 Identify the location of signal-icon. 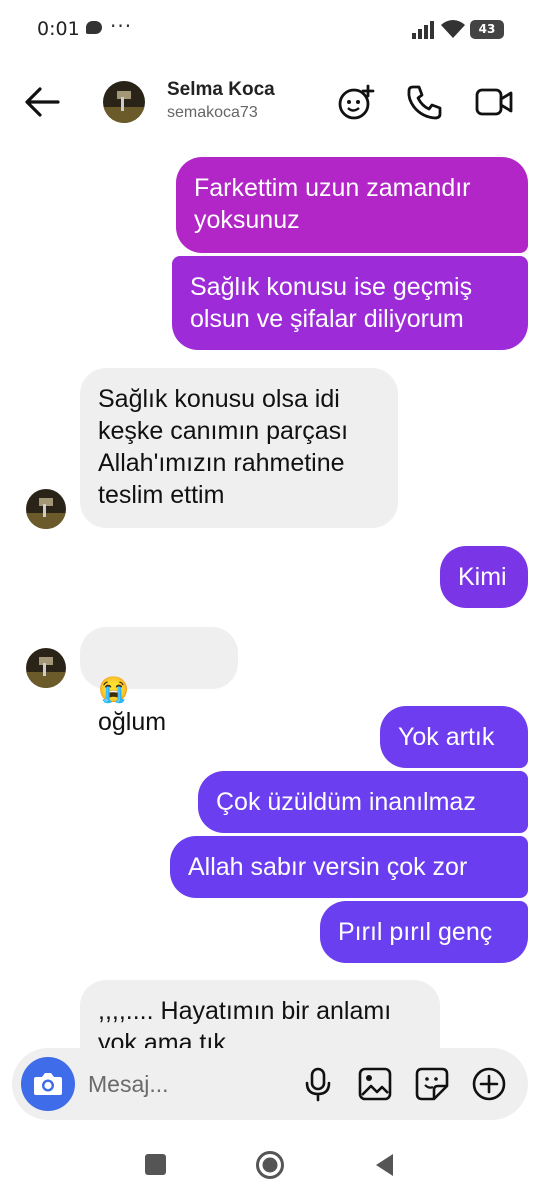
(423, 30).